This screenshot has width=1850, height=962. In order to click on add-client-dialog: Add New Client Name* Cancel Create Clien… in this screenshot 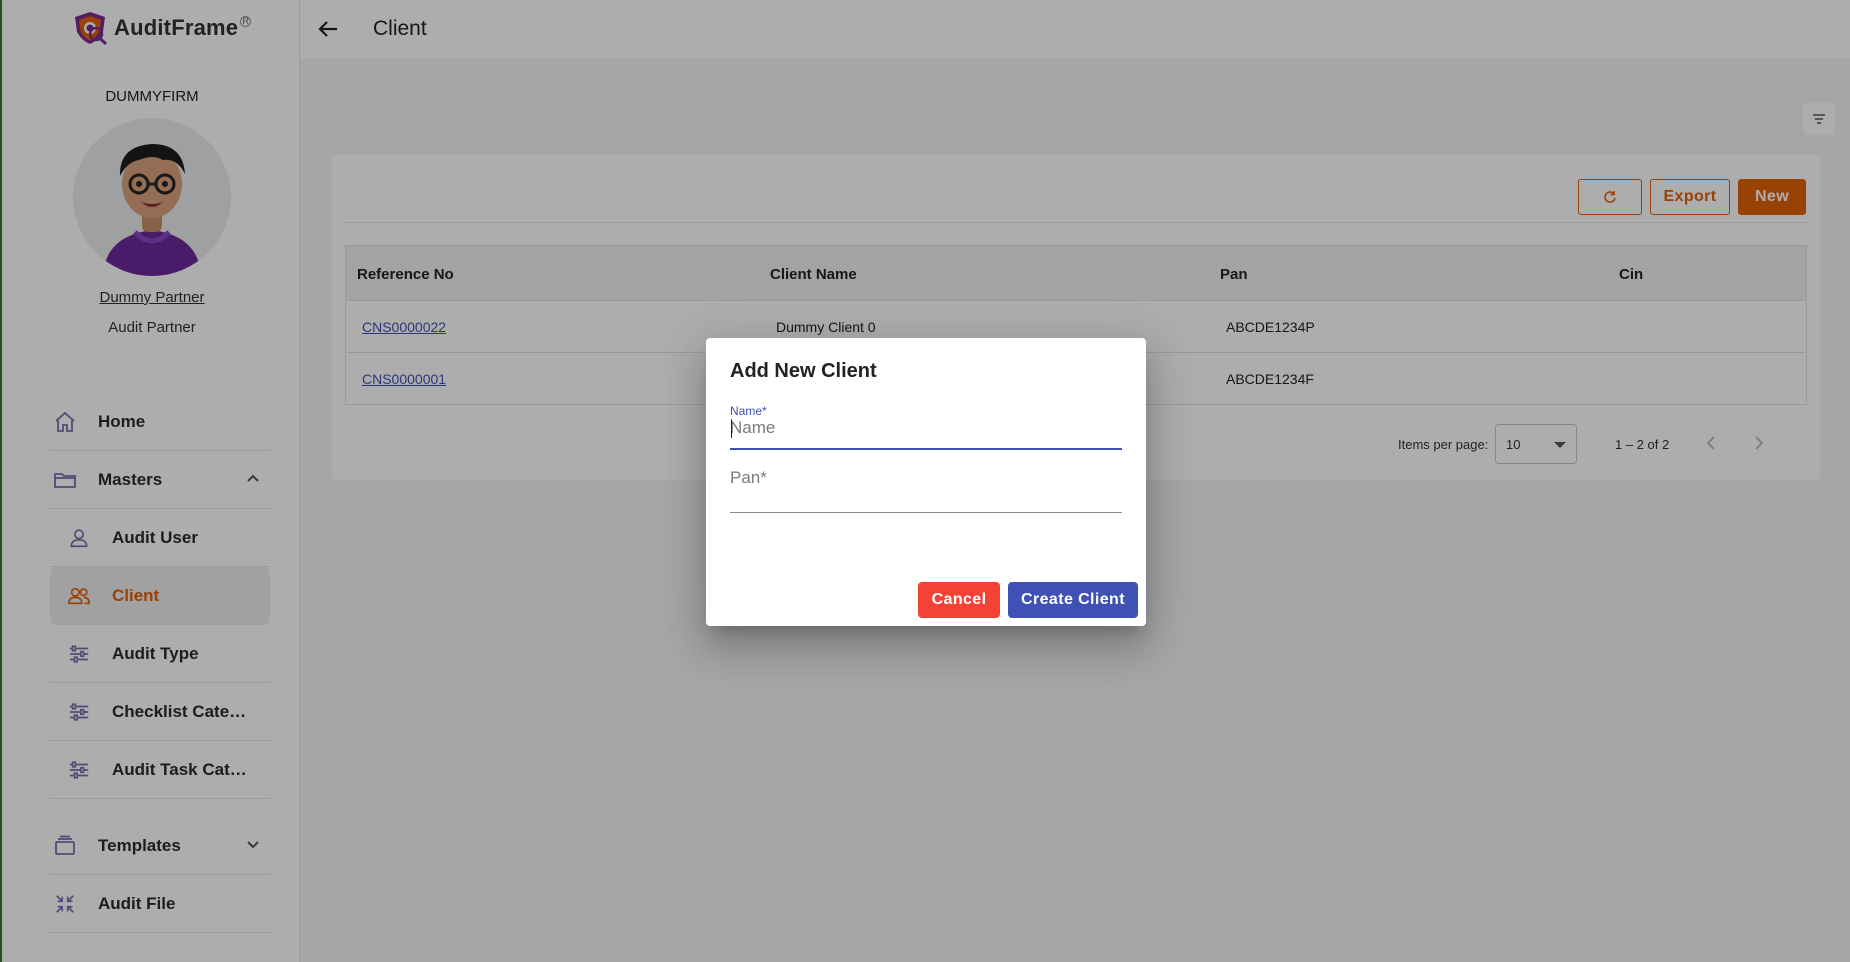, I will do `click(926, 482)`.